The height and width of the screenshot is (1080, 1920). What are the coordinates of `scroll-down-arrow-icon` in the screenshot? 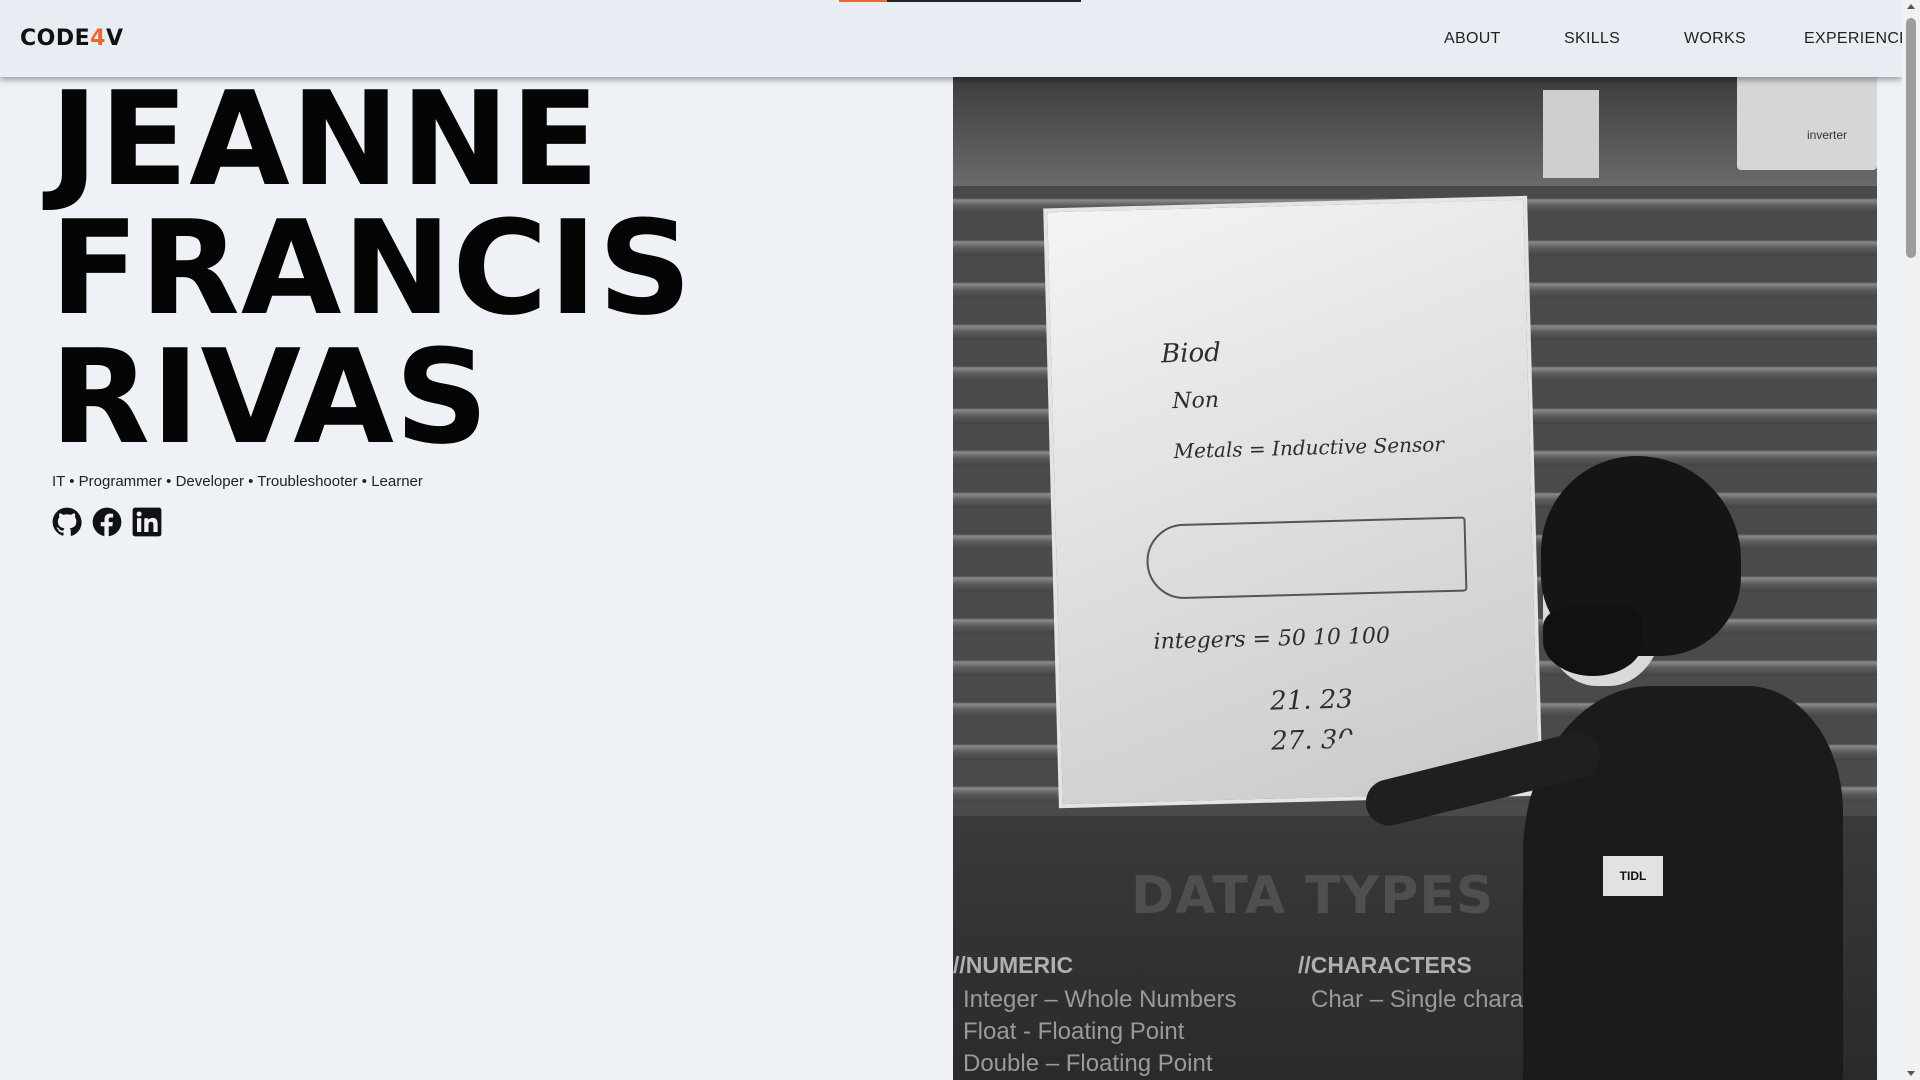 It's located at (1911, 1073).